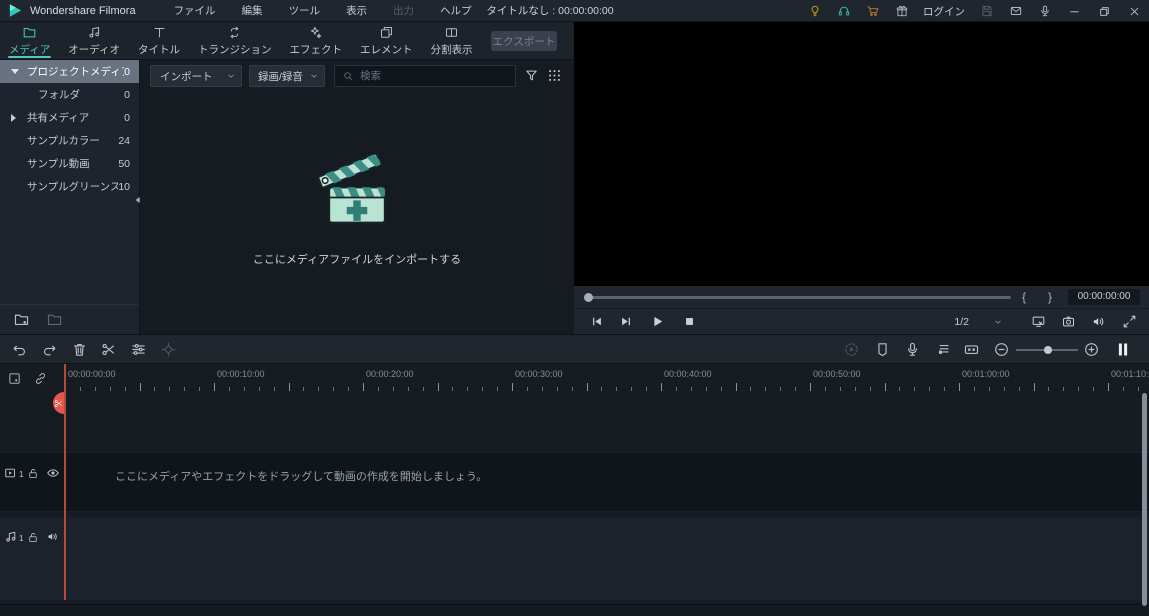 The width and height of the screenshot is (1149, 616). What do you see at coordinates (944, 11) in the screenshot?
I see `login-button: ログイン` at bounding box center [944, 11].